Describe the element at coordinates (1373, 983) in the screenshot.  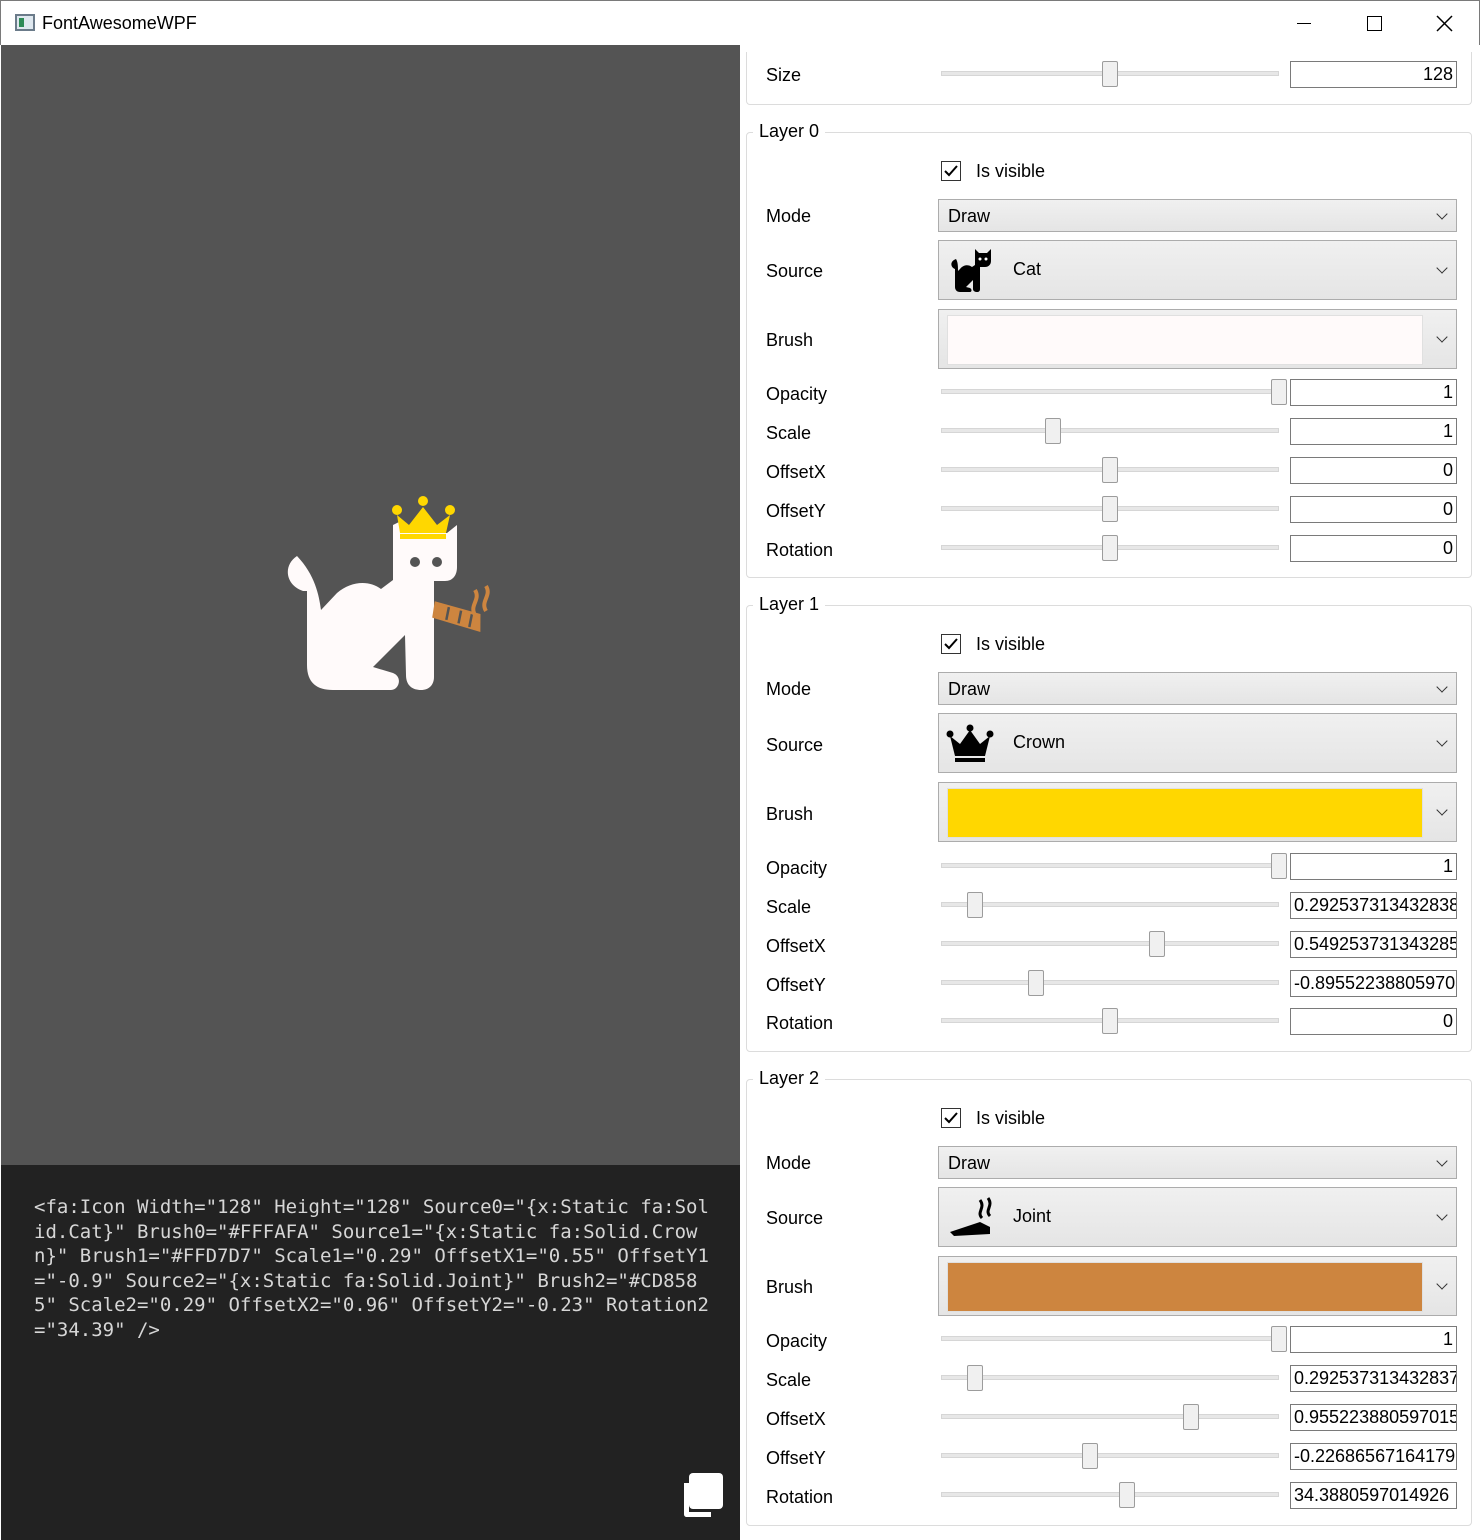
I see `offset-y-input: -0.895522388059703` at that location.